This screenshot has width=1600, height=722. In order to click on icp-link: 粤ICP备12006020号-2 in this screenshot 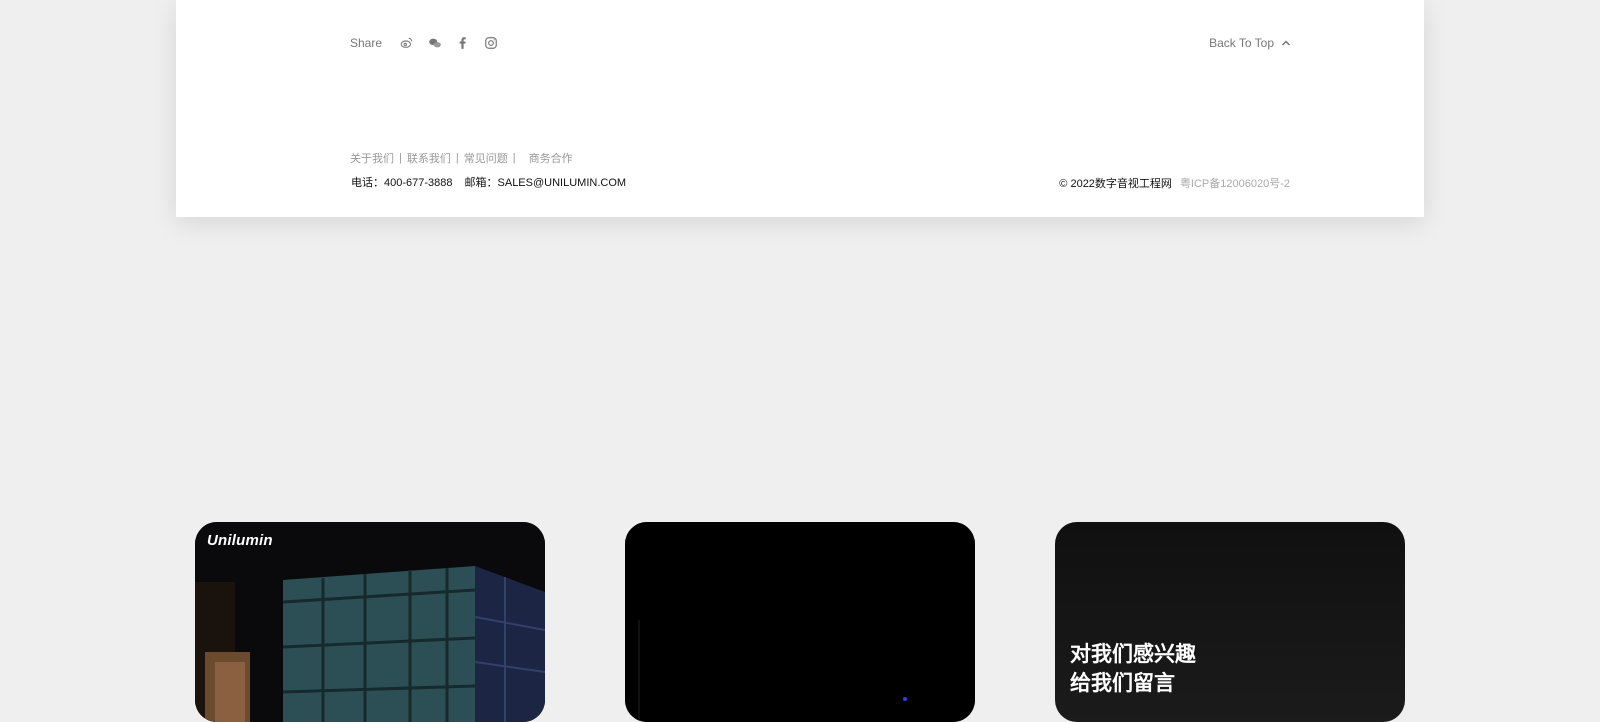, I will do `click(1235, 183)`.